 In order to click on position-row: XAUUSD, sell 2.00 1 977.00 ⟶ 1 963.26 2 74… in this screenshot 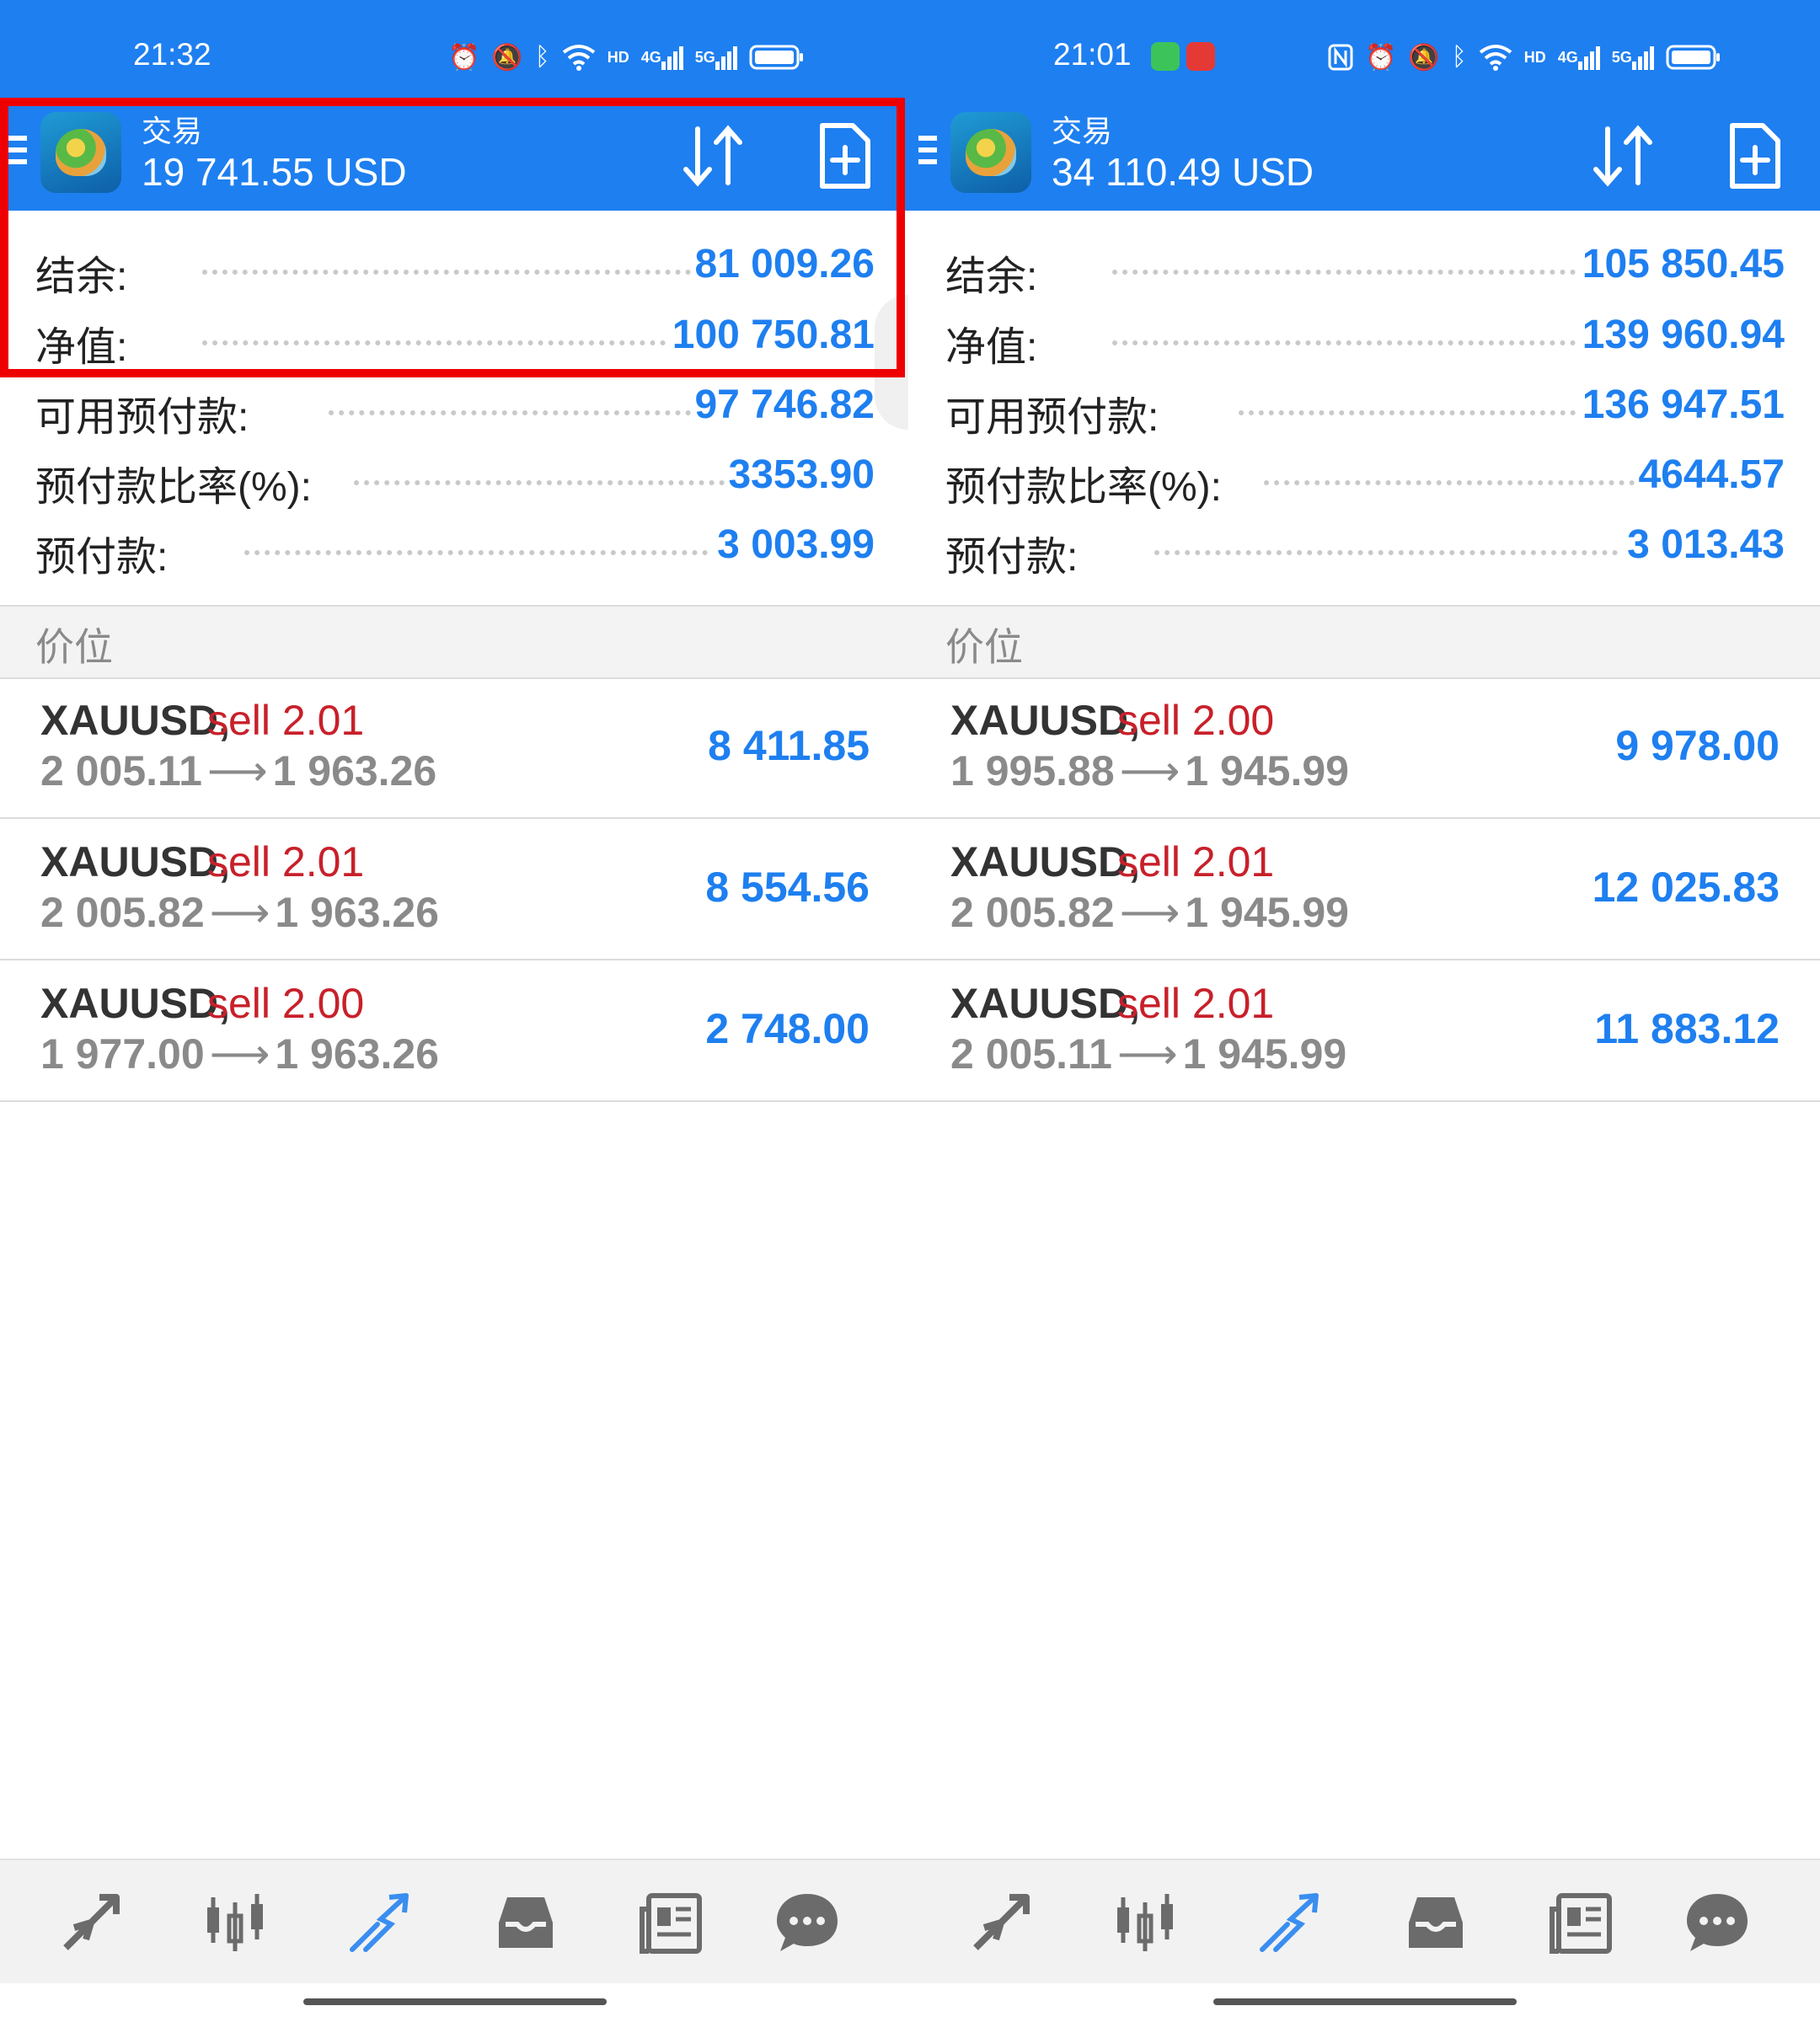, I will do `click(455, 1031)`.